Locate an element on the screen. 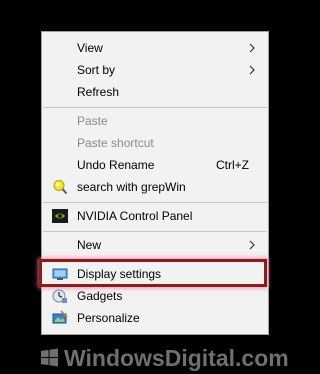 This screenshot has width=320, height=374. menu-item-label: Sort by is located at coordinates (96, 70).